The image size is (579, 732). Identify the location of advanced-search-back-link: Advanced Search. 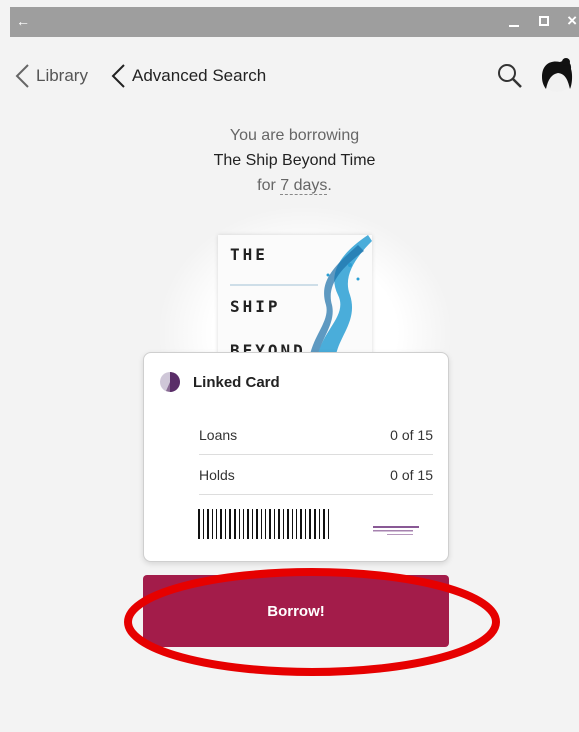
(188, 76).